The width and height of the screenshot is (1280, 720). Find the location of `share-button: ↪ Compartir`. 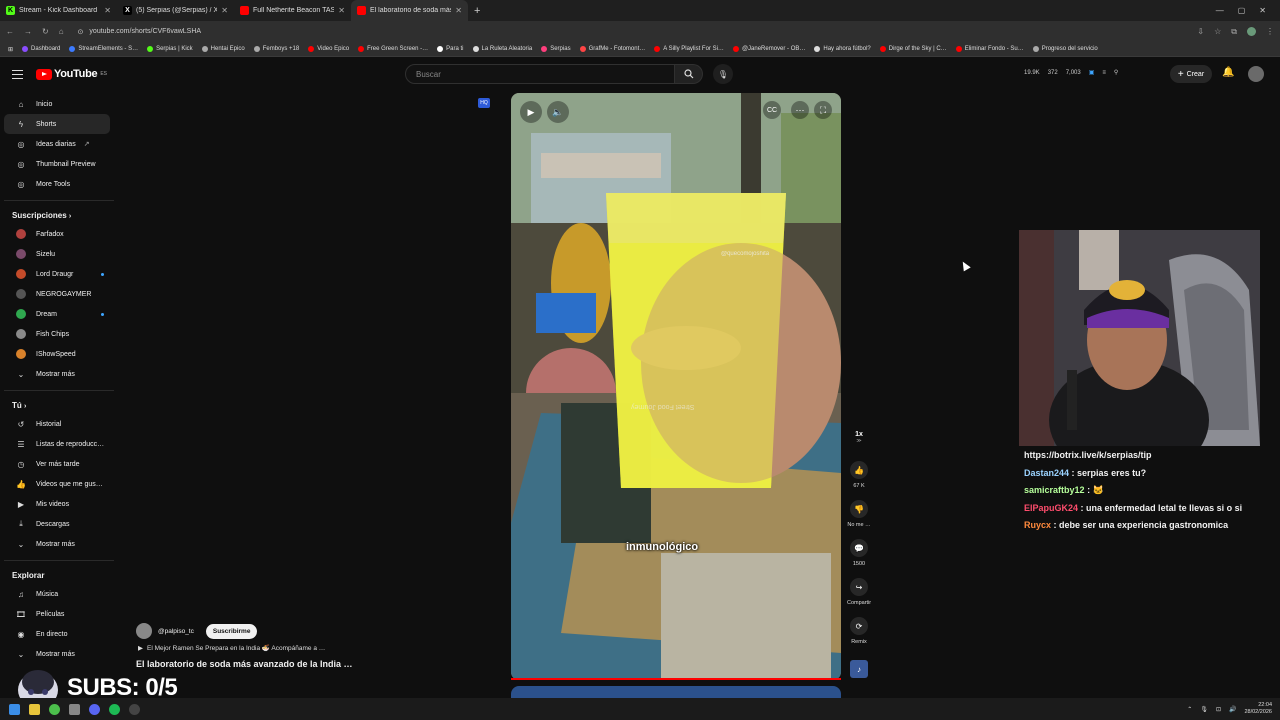

share-button: ↪ Compartir is located at coordinates (859, 592).